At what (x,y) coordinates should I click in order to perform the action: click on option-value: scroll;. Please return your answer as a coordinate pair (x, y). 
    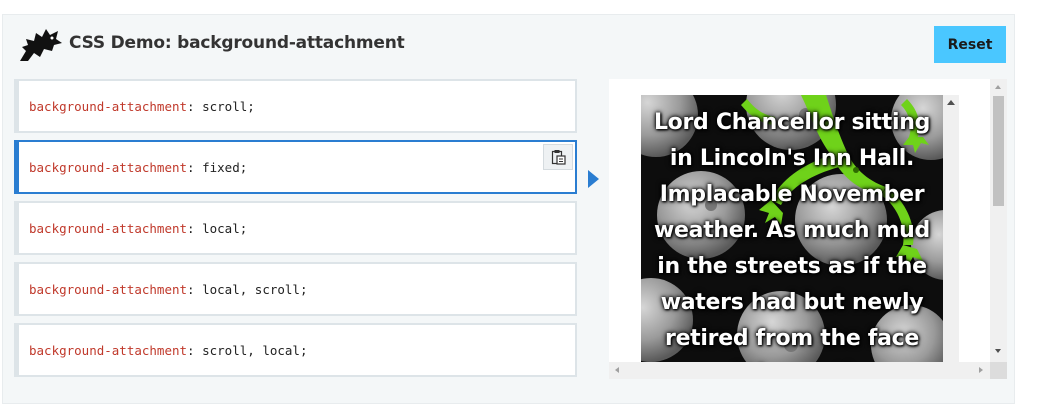
    Looking at the image, I should click on (228, 106).